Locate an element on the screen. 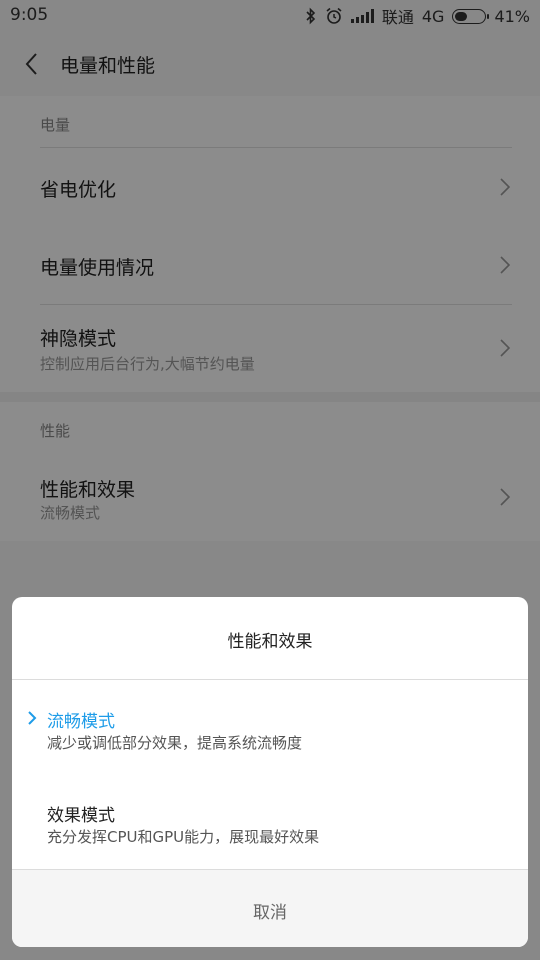 The image size is (540, 960). option-label: 流畅模式 is located at coordinates (81, 722).